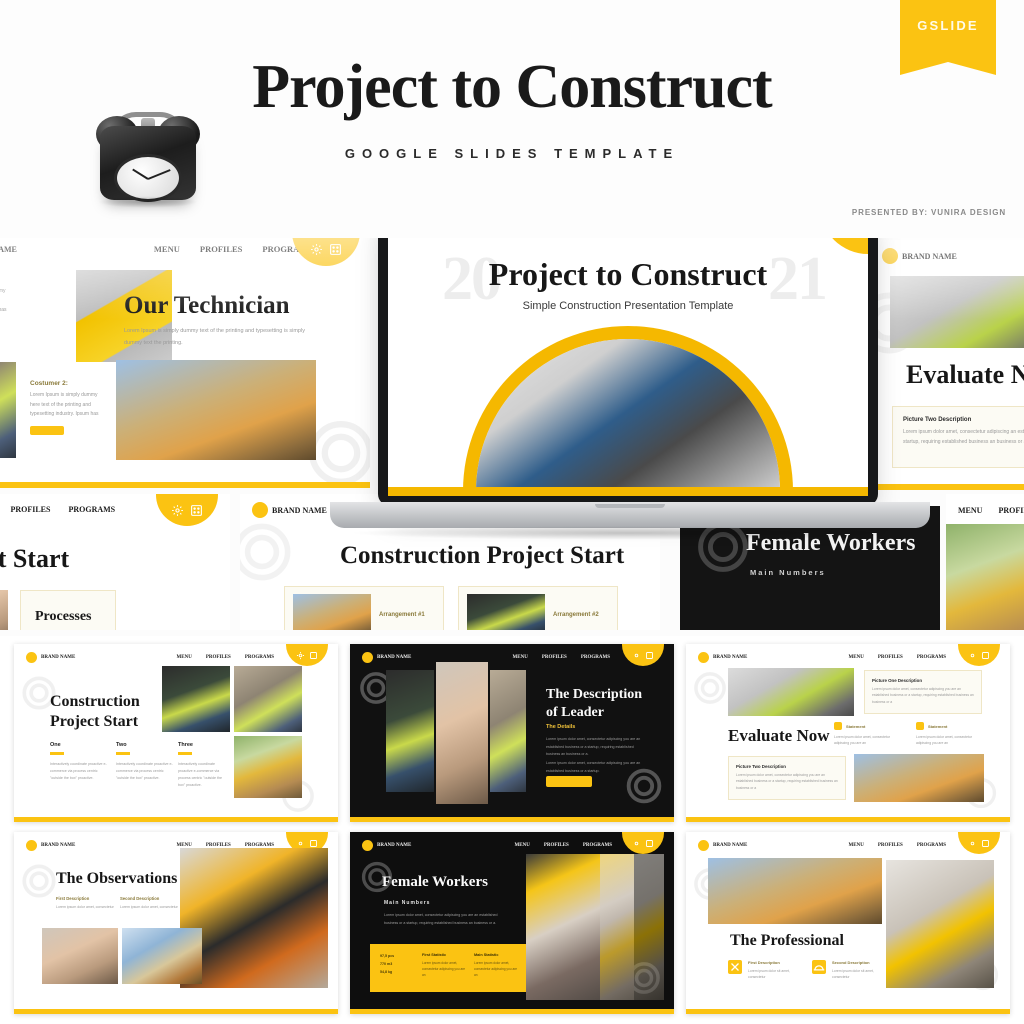 The width and height of the screenshot is (1024, 1024). Describe the element at coordinates (95, 711) in the screenshot. I see `thumb-title: Construction Project Start` at that location.